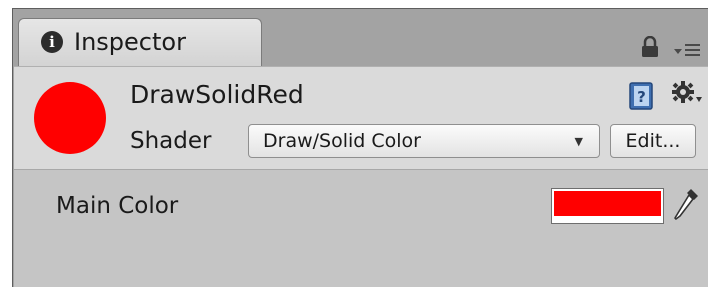  I want to click on eyedropper-icon, so click(687, 208).